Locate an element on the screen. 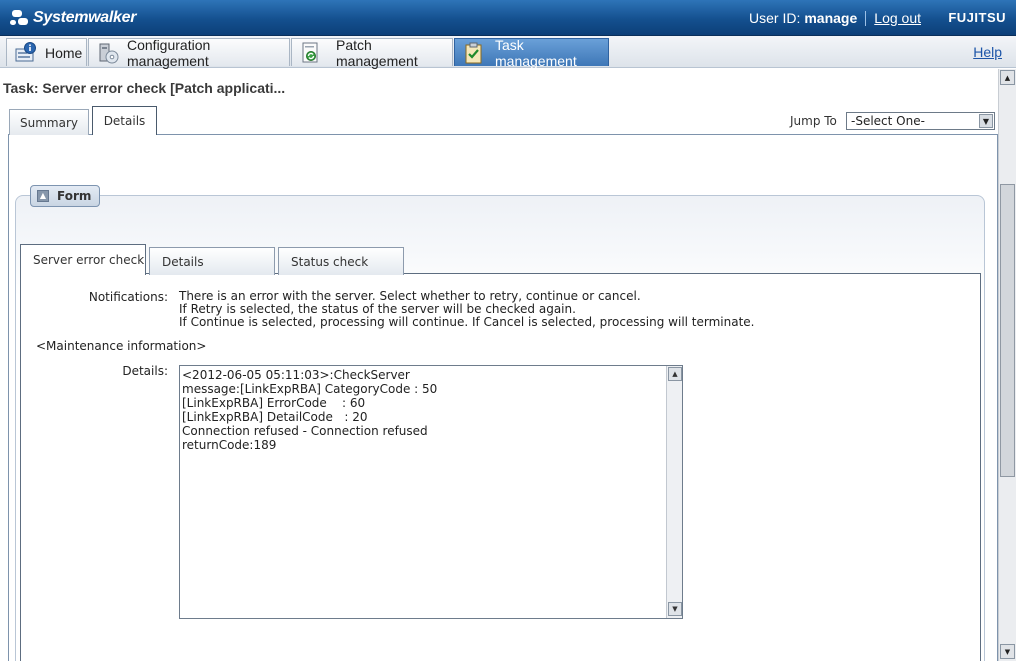 This screenshot has height=661, width=1016. maintenance-heading: <Maintenance information> is located at coordinates (121, 346).